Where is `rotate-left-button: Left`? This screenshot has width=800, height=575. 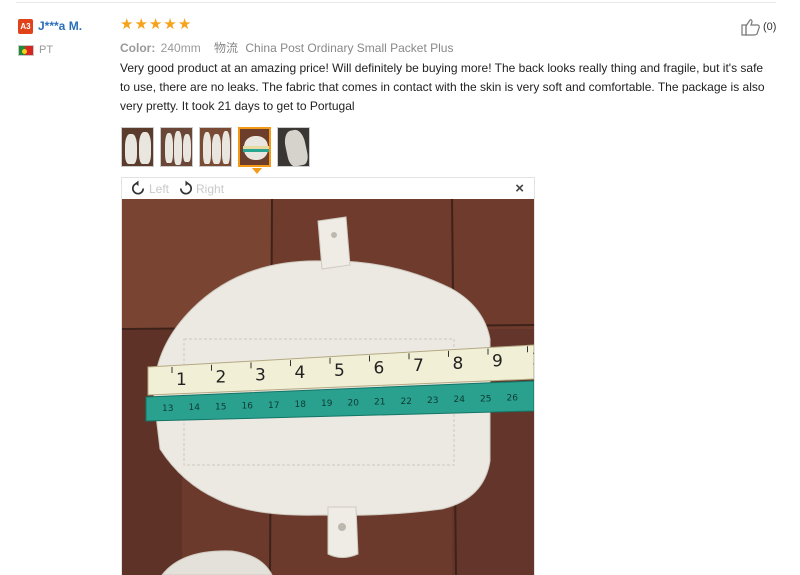
rotate-left-button: Left is located at coordinates (149, 188).